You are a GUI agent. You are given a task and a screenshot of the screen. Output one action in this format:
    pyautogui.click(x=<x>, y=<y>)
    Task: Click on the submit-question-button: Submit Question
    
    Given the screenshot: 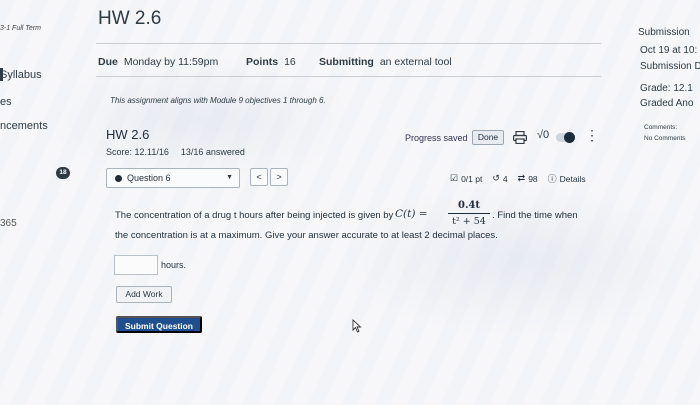 What is the action you would take?
    pyautogui.click(x=159, y=324)
    